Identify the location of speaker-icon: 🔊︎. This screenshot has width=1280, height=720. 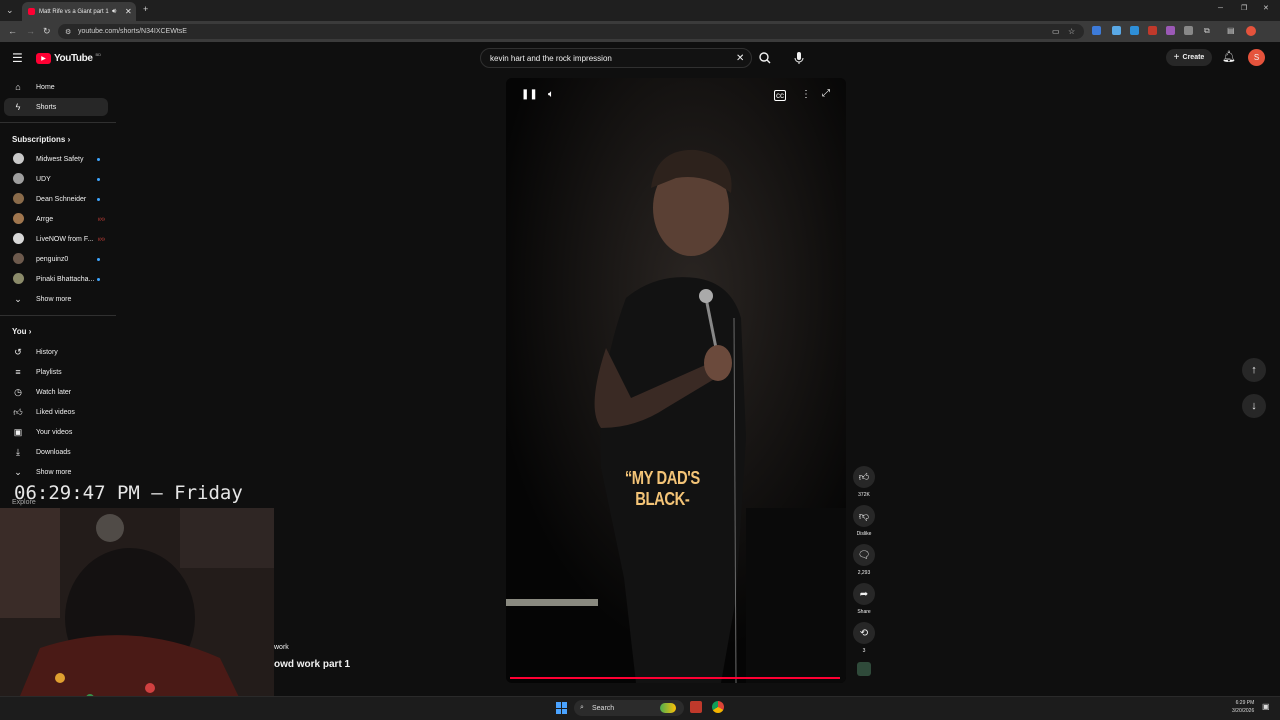
(114, 12).